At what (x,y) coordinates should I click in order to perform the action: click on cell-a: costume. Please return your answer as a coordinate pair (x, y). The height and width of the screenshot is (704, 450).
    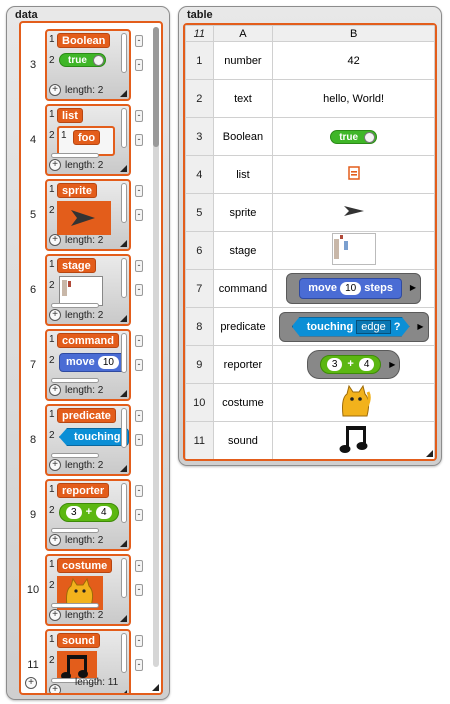
    Looking at the image, I should click on (243, 402).